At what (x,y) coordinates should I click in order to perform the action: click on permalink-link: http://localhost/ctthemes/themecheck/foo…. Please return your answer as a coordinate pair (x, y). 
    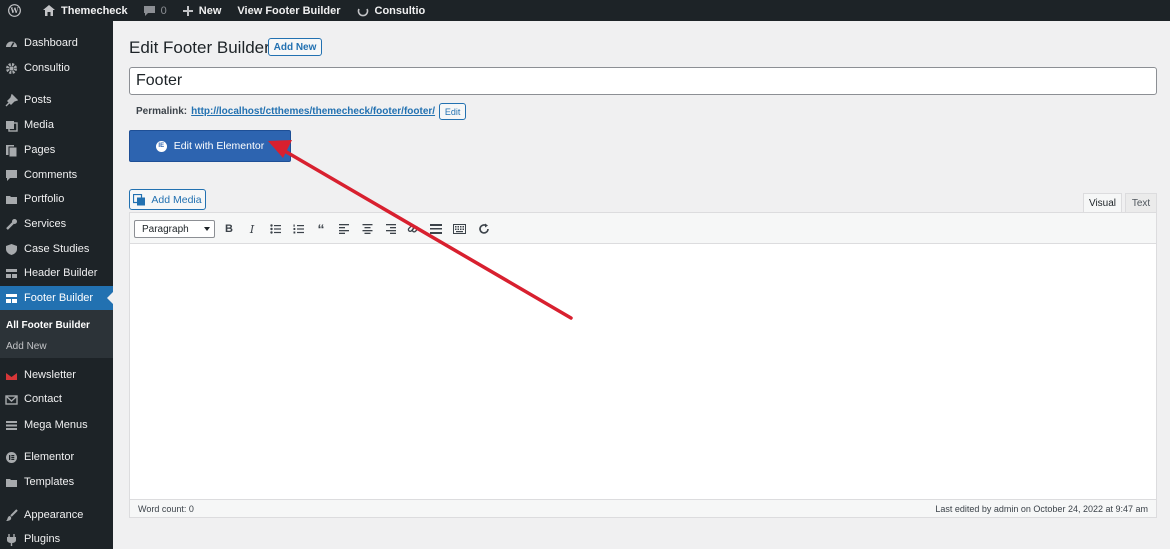
    Looking at the image, I should click on (313, 111).